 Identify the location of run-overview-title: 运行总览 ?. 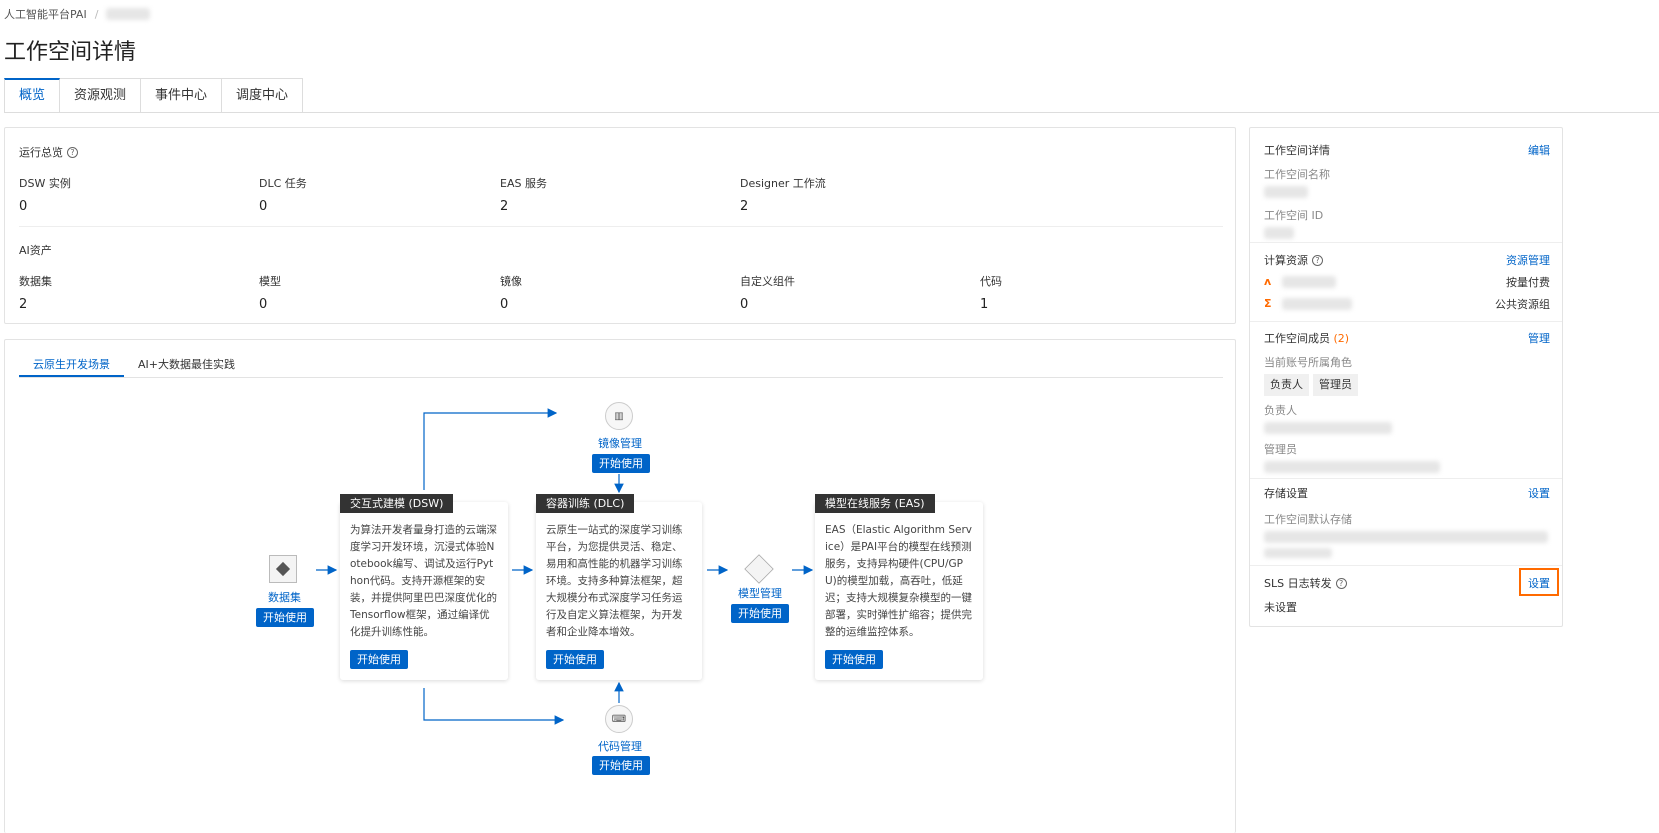
(48, 152).